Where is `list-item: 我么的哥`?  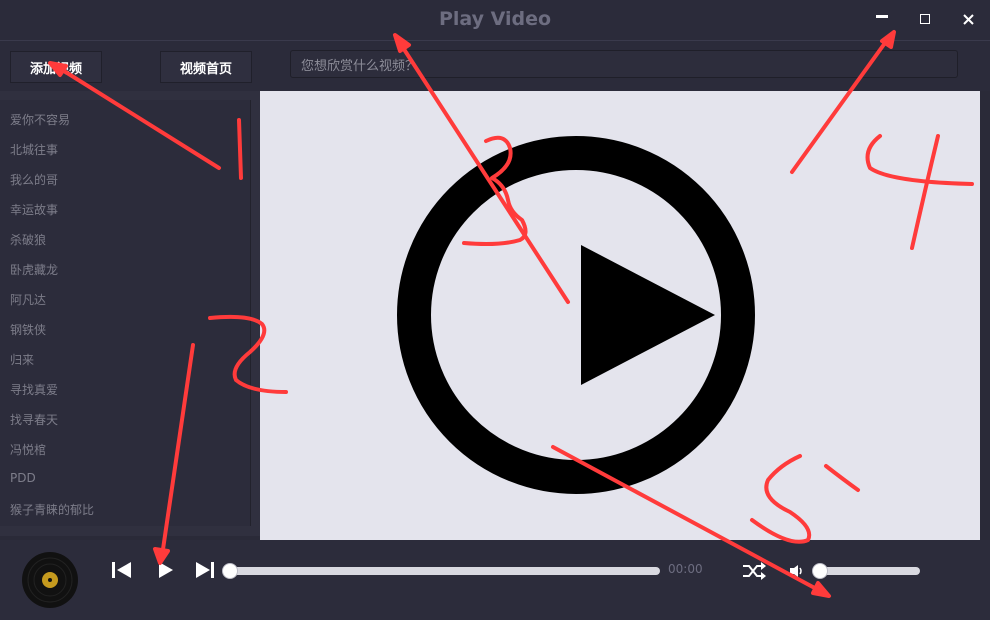
list-item: 我么的哥 is located at coordinates (34, 179).